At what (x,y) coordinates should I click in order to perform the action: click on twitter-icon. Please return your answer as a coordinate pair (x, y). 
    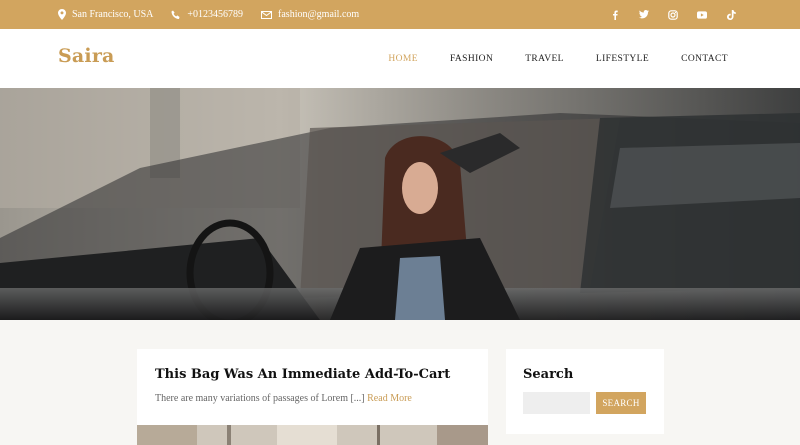
    Looking at the image, I should click on (644, 15).